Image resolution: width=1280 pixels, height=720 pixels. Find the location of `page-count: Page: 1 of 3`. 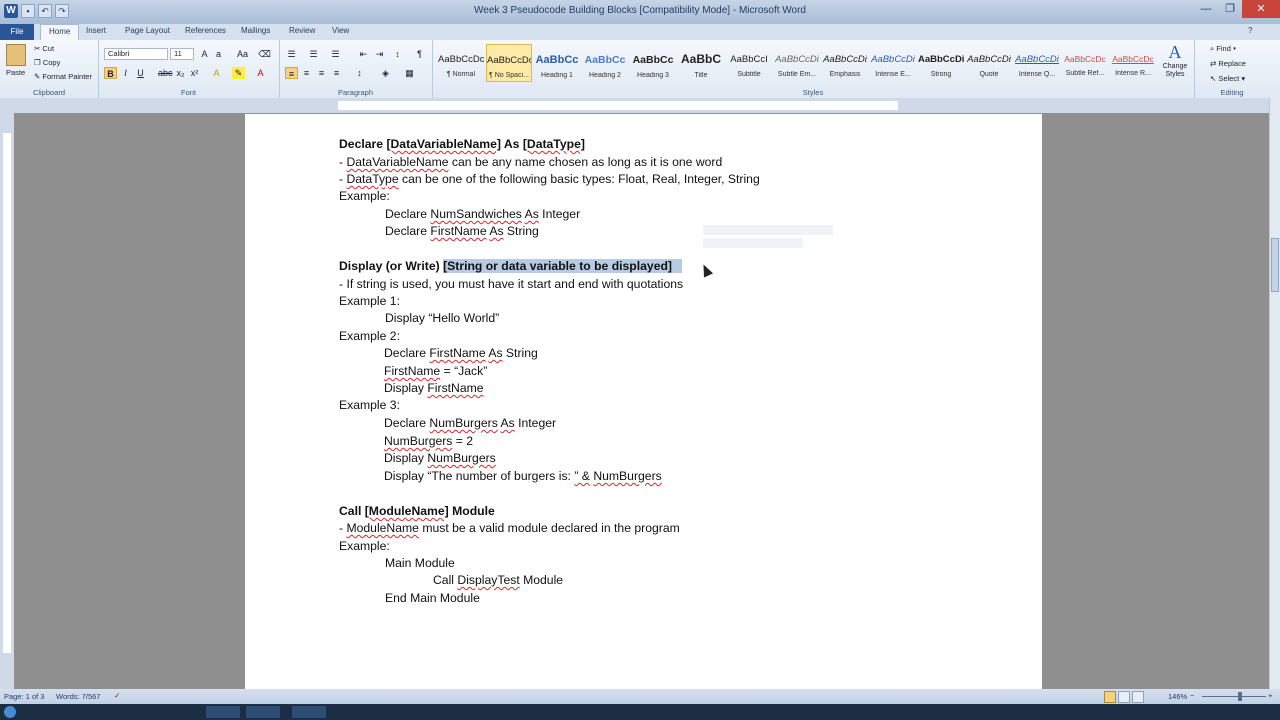

page-count: Page: 1 of 3 is located at coordinates (24, 696).